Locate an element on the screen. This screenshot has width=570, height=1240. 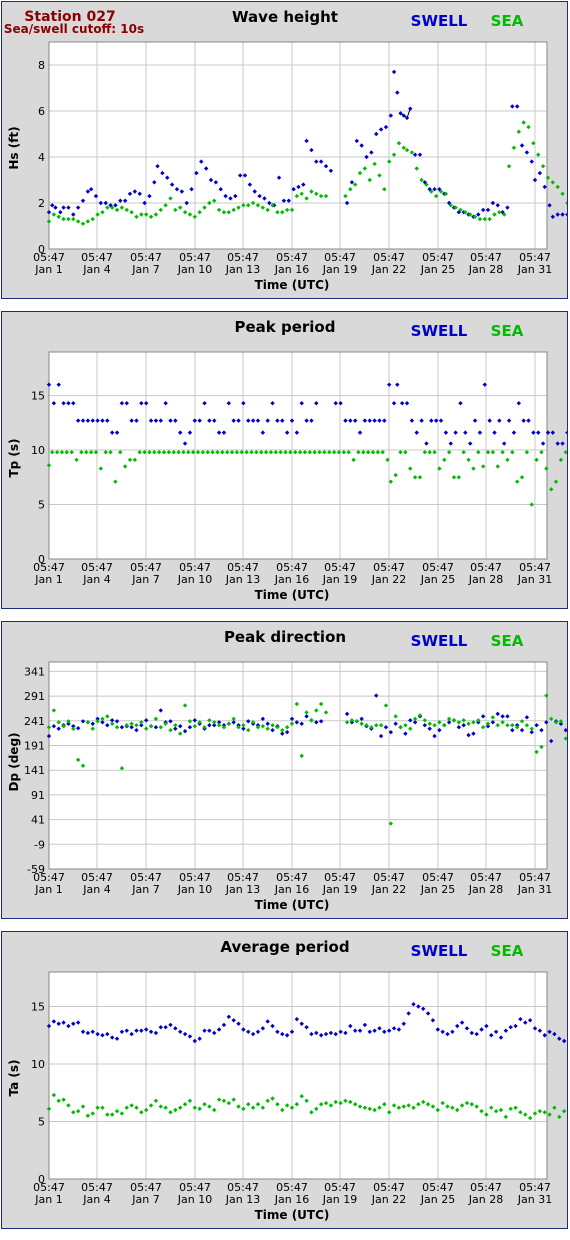
y-tick-label: 191 is located at coordinates (34, 745).